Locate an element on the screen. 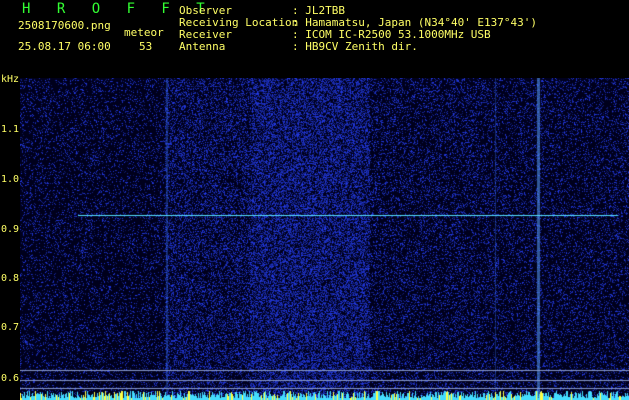  y-tick-1.0: 1.0 is located at coordinates (10, 179).